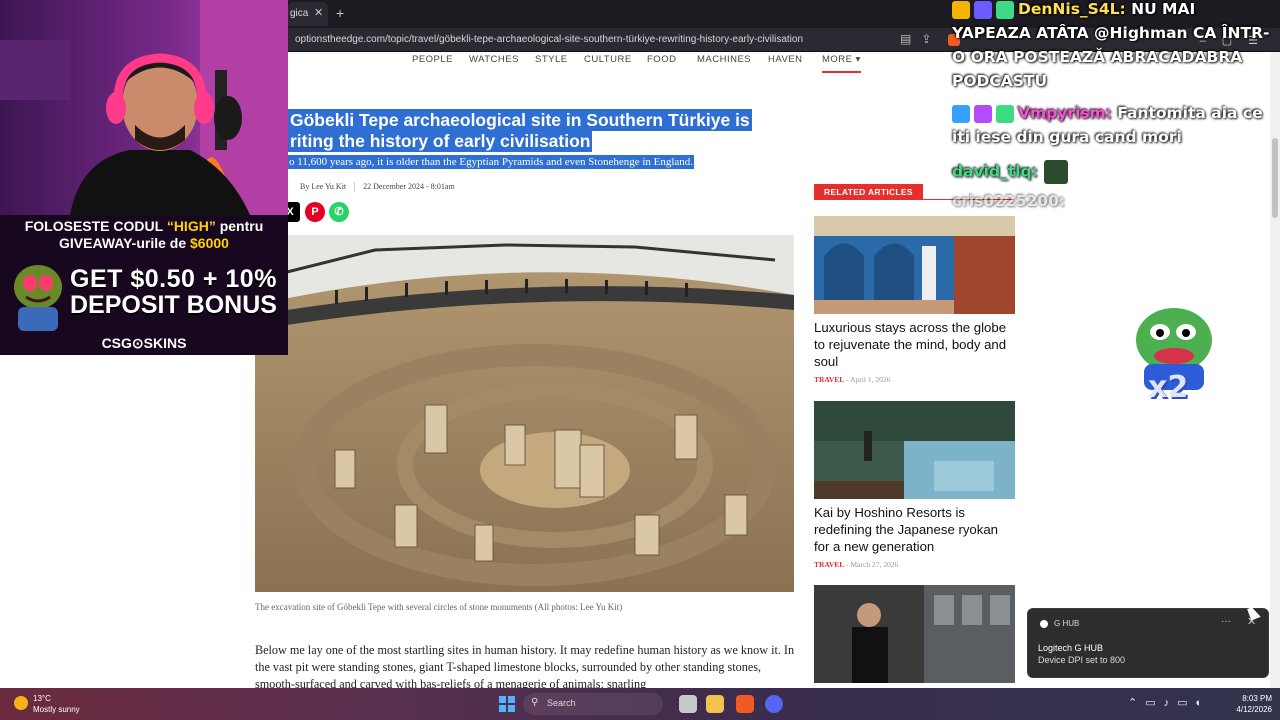 The width and height of the screenshot is (1280, 720). I want to click on nav-item-haven: HAVEN, so click(785, 59).